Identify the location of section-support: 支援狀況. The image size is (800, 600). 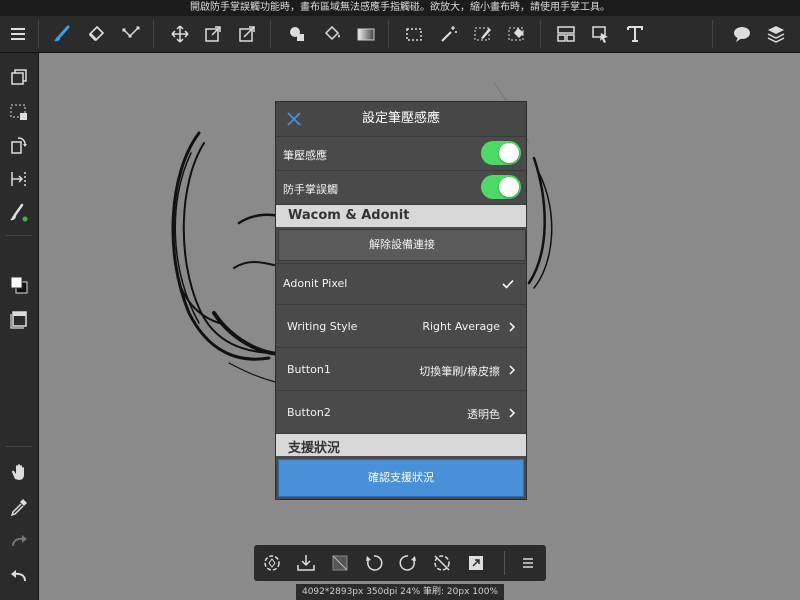
(401, 445).